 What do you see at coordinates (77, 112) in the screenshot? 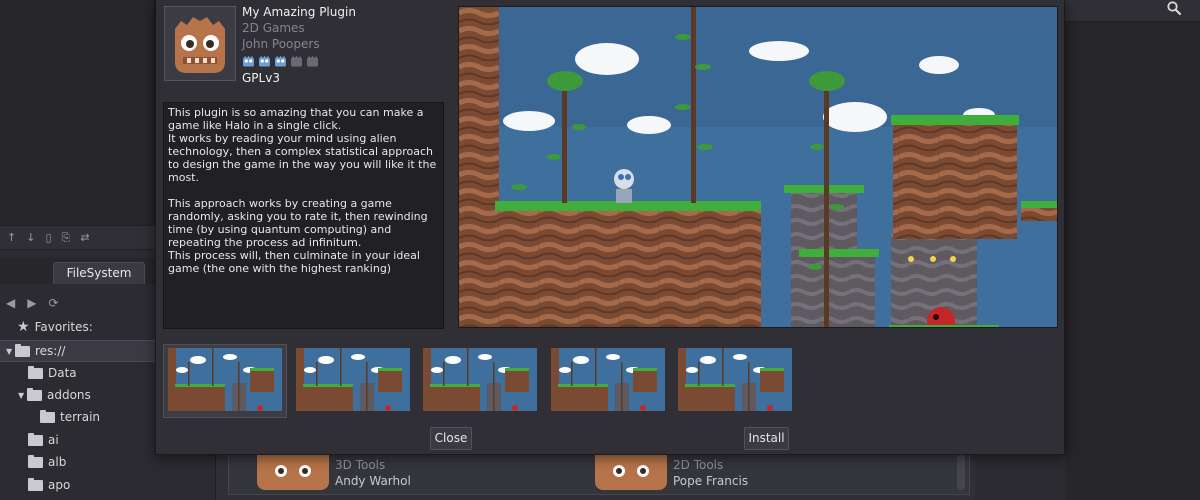
I see `scene-dock` at bounding box center [77, 112].